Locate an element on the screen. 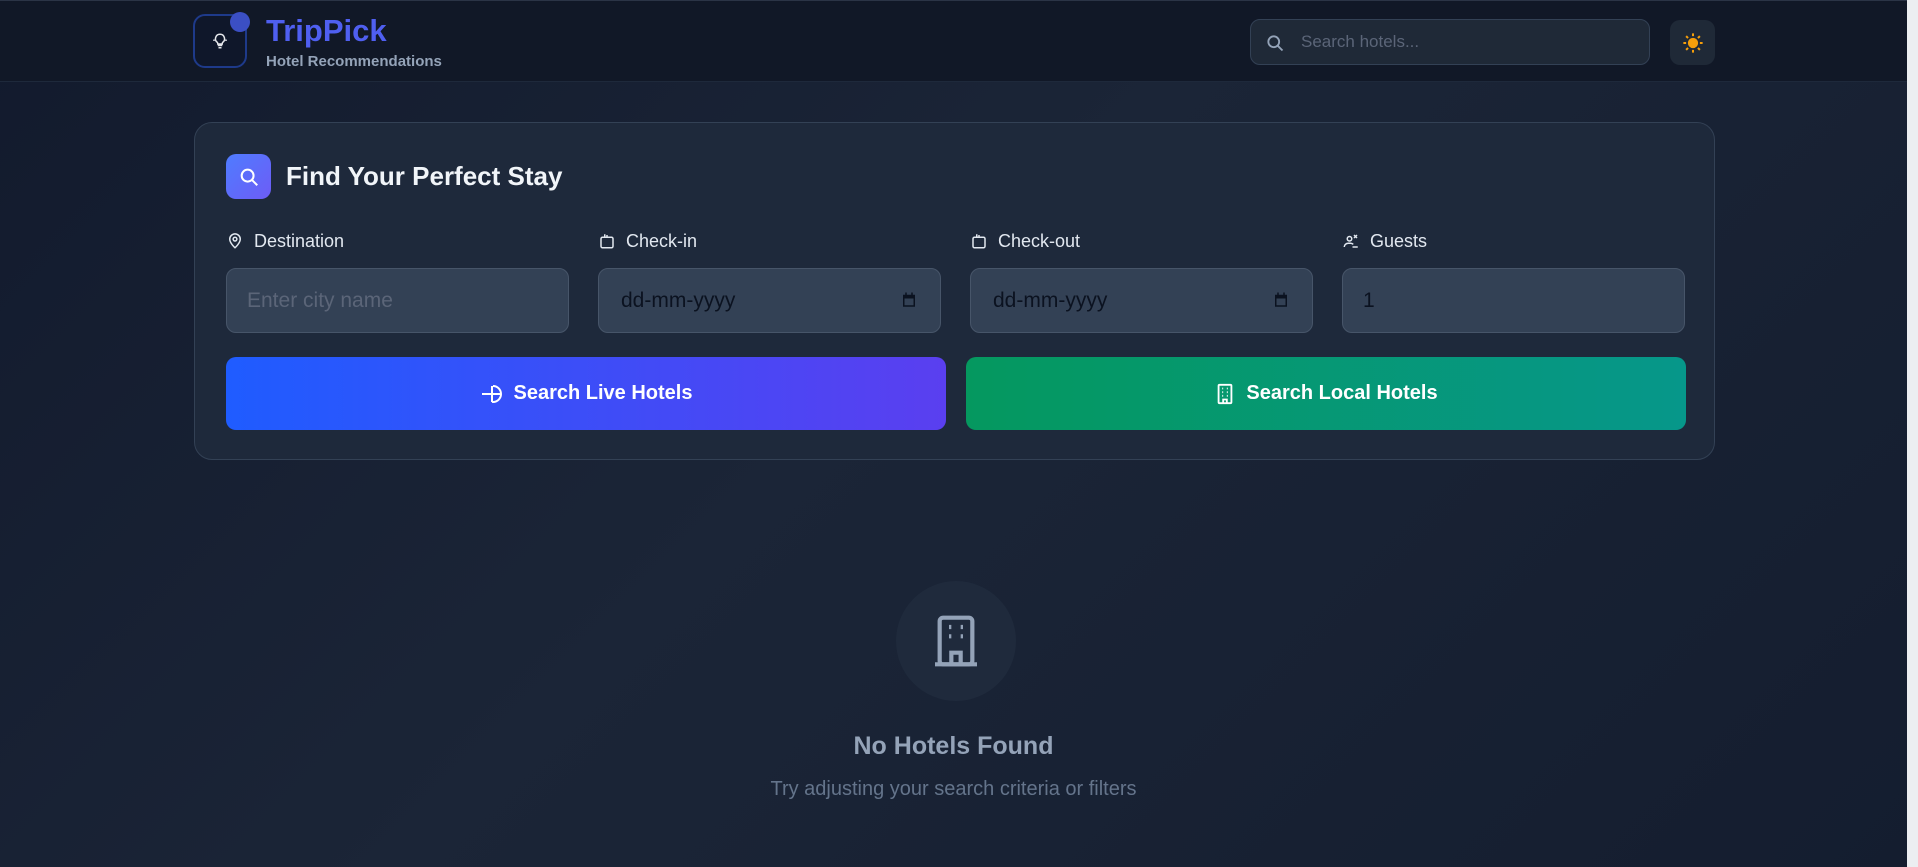  checkin-value: dd-mm-yyyy is located at coordinates (678, 300).